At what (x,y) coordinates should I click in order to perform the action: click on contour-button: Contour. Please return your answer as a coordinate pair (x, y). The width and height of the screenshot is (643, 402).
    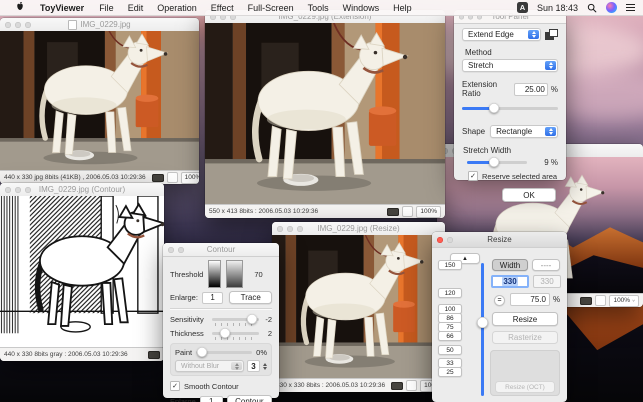
    Looking at the image, I should click on (249, 398).